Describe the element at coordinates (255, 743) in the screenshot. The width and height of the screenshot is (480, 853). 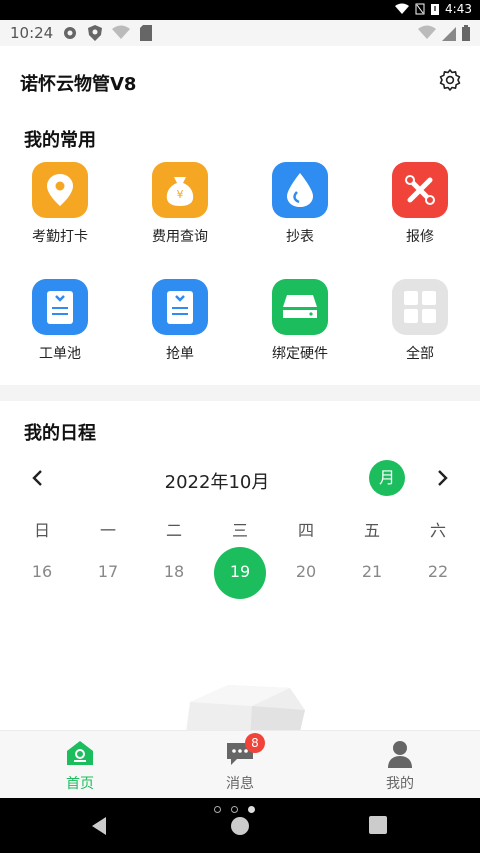
I see `message-count-badge: 8` at that location.